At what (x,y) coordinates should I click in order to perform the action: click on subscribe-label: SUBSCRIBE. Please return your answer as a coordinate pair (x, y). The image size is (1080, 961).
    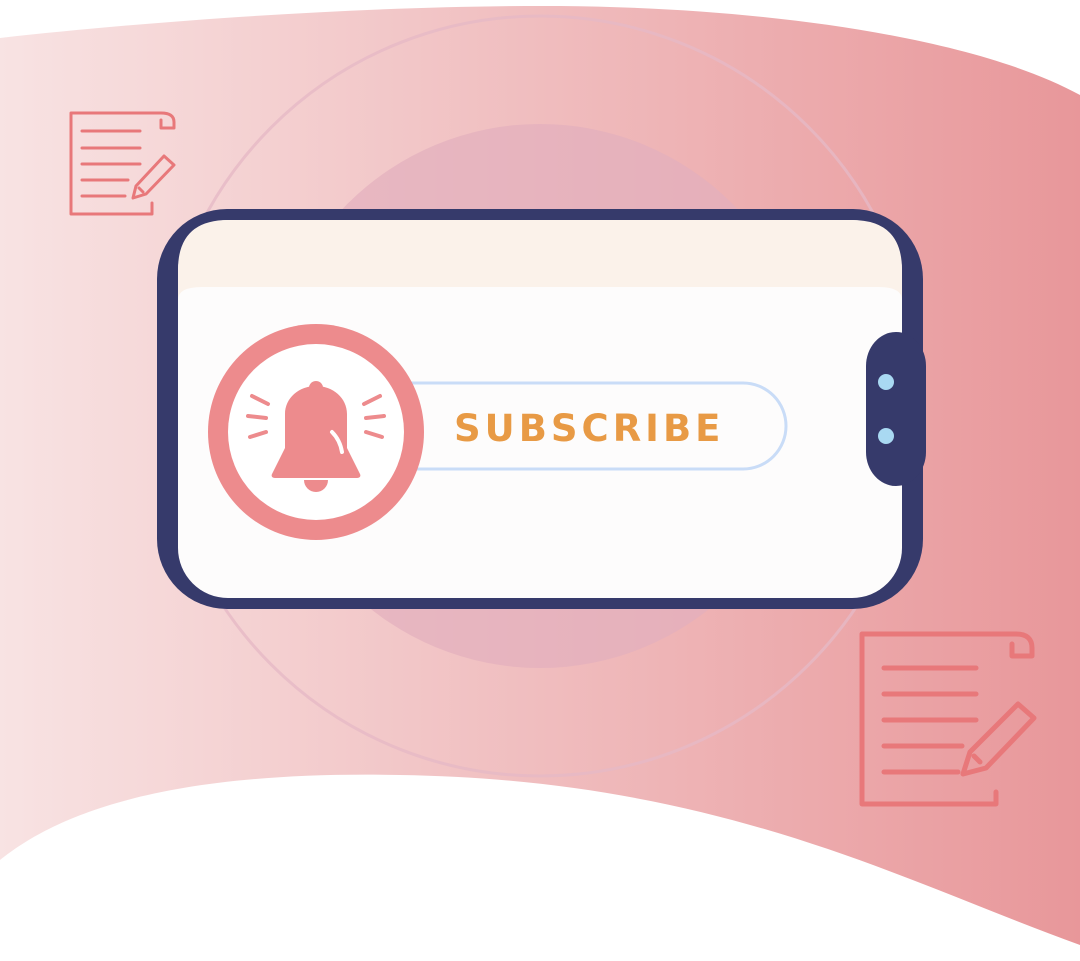
    Looking at the image, I should click on (584, 428).